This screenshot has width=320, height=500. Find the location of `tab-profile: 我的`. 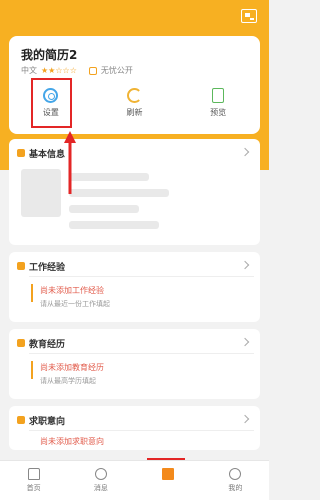

tab-profile: 我的 is located at coordinates (235, 480).